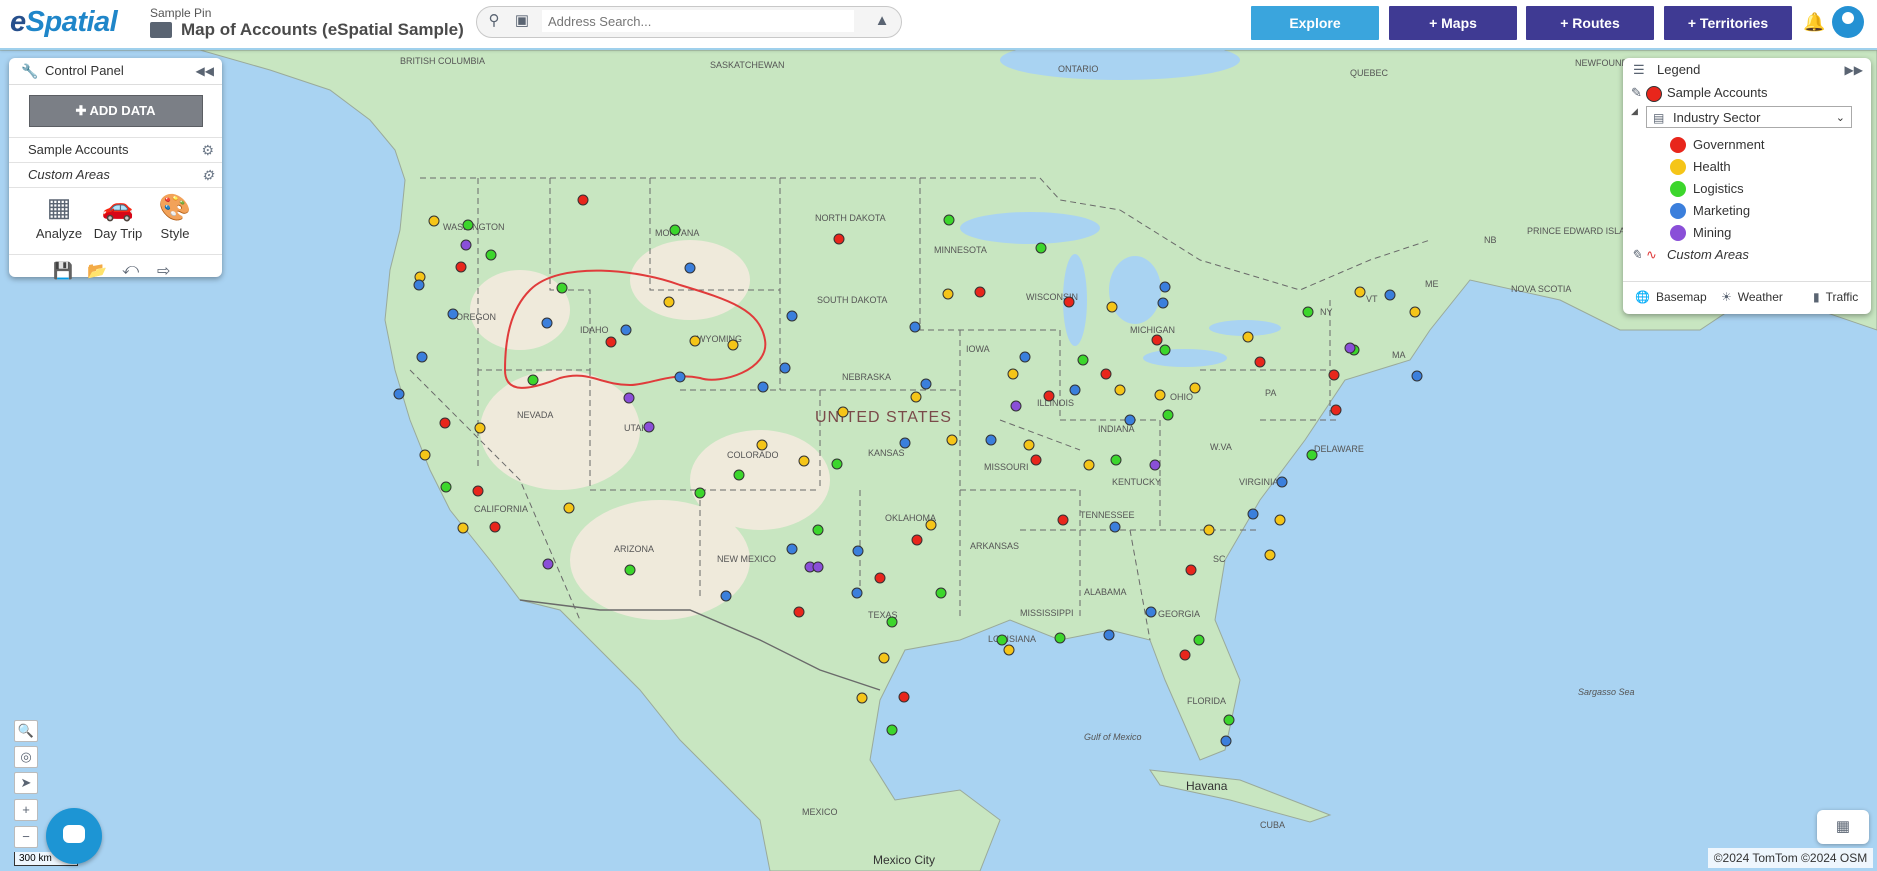 The height and width of the screenshot is (871, 1877). What do you see at coordinates (1747, 233) in the screenshot?
I see `legend-item-mining: Mining` at bounding box center [1747, 233].